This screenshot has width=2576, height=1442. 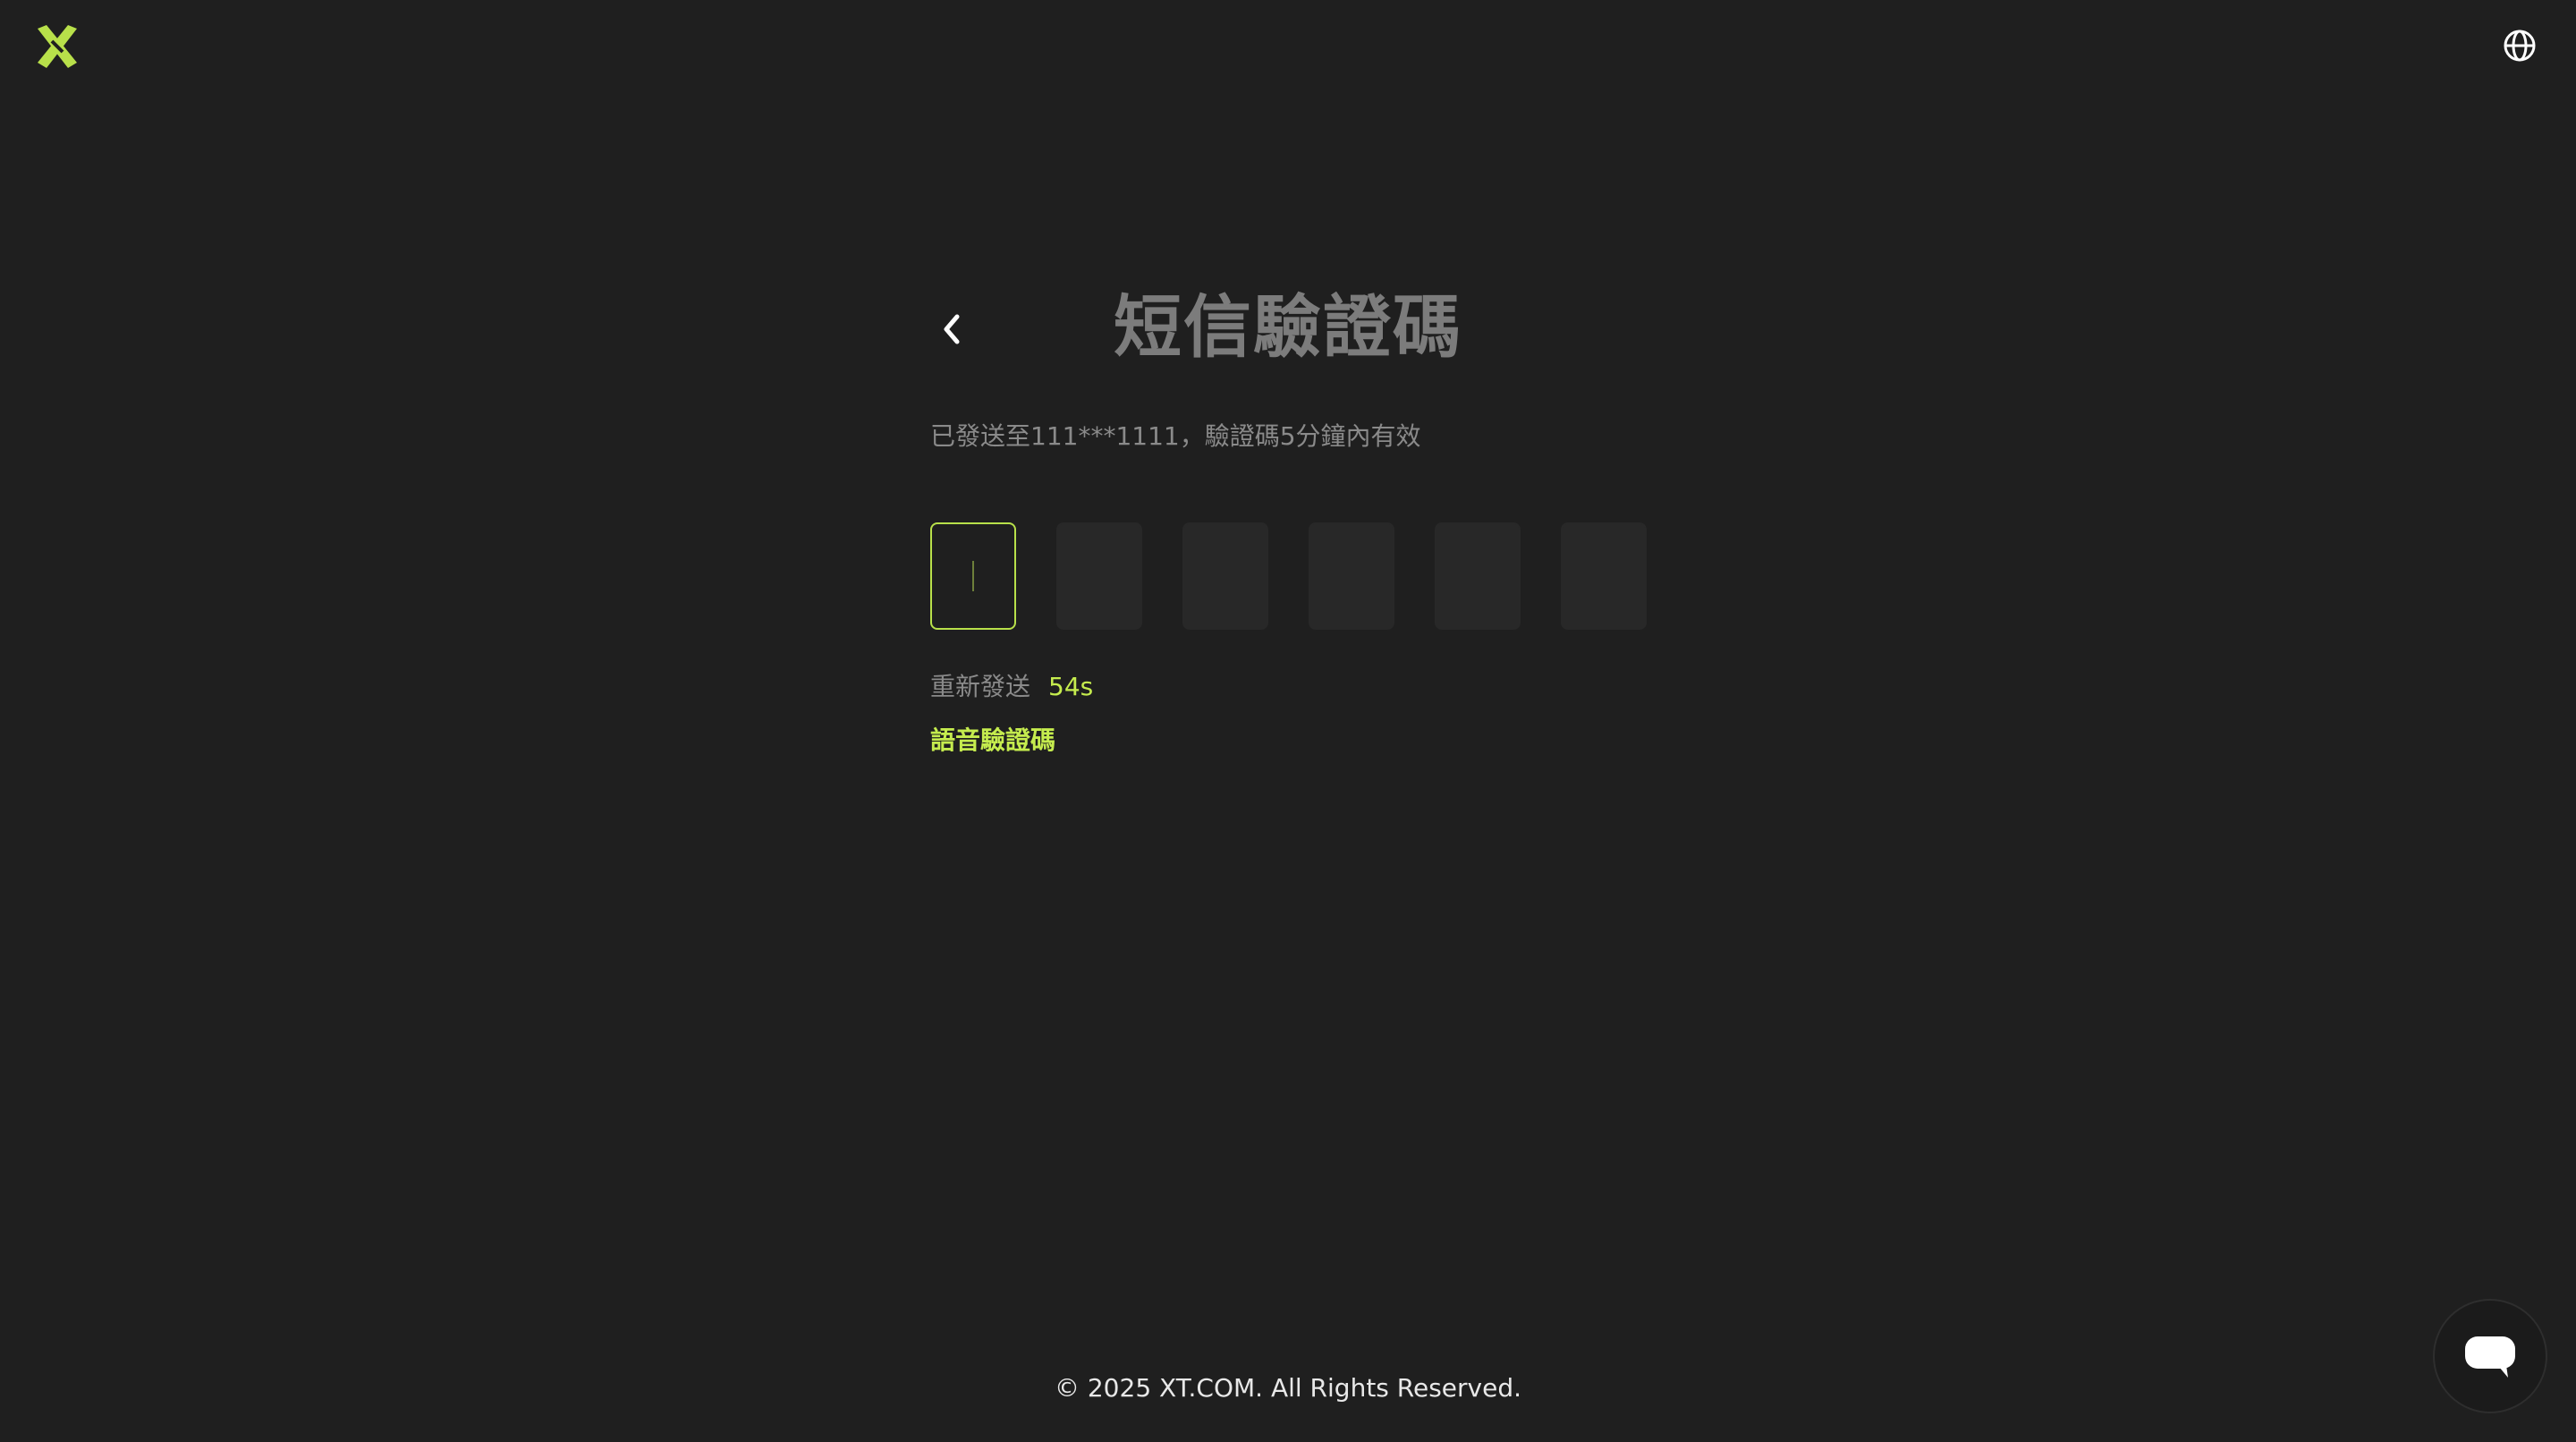 What do you see at coordinates (1175, 436) in the screenshot?
I see `sent-to-notice: 已發送至111***1111，驗證碼5分鐘內有效` at bounding box center [1175, 436].